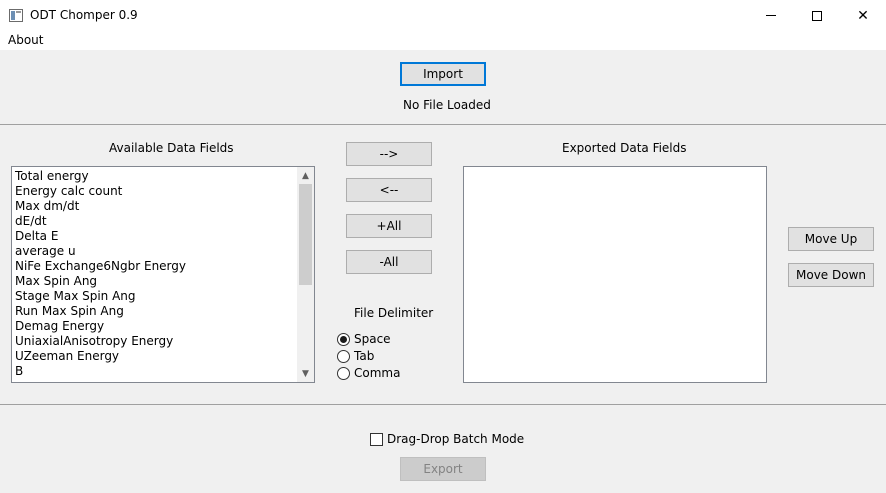  I want to click on maximize-button, so click(817, 15).